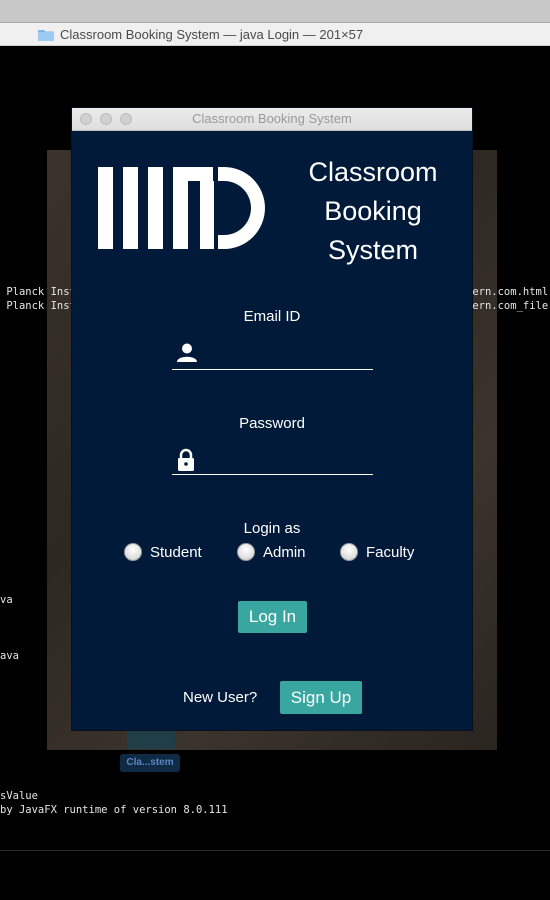 This screenshot has width=550, height=900. Describe the element at coordinates (373, 250) in the screenshot. I see `app-title-line: System` at that location.